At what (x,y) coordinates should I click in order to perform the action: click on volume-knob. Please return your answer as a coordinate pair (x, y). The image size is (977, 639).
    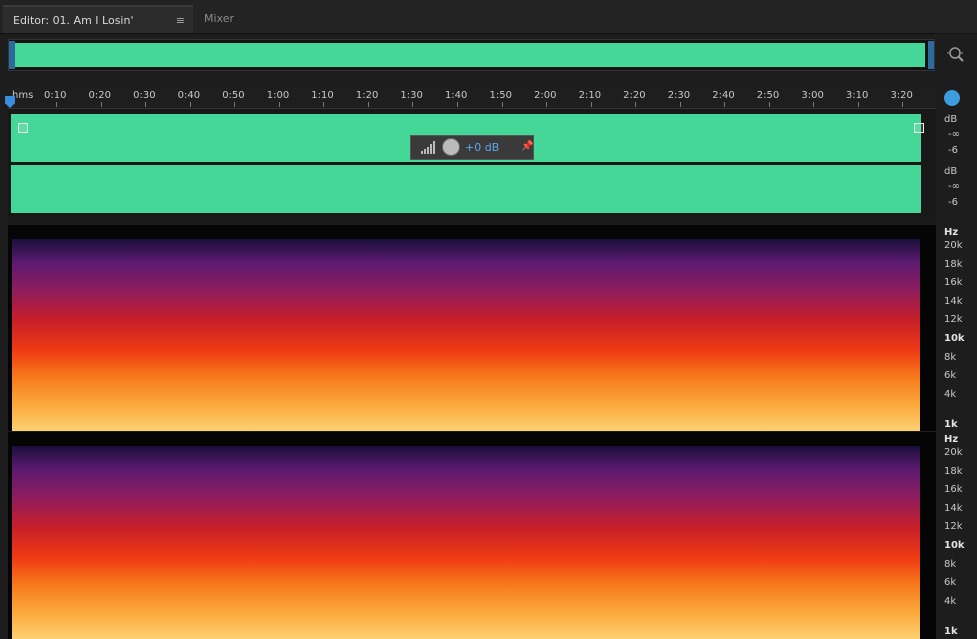
    Looking at the image, I should click on (451, 147).